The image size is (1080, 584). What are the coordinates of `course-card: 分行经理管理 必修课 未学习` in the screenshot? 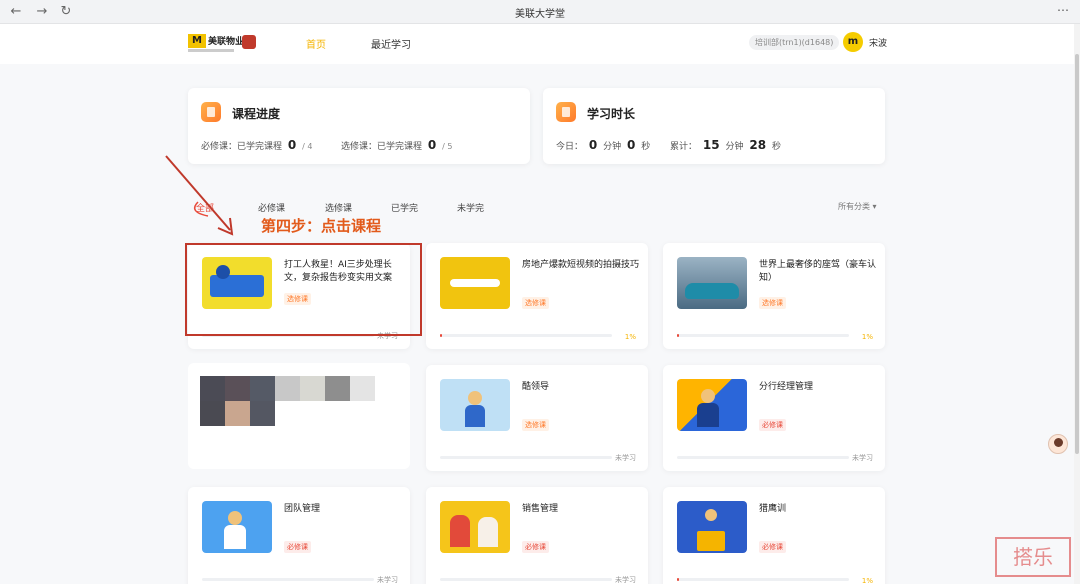 It's located at (774, 418).